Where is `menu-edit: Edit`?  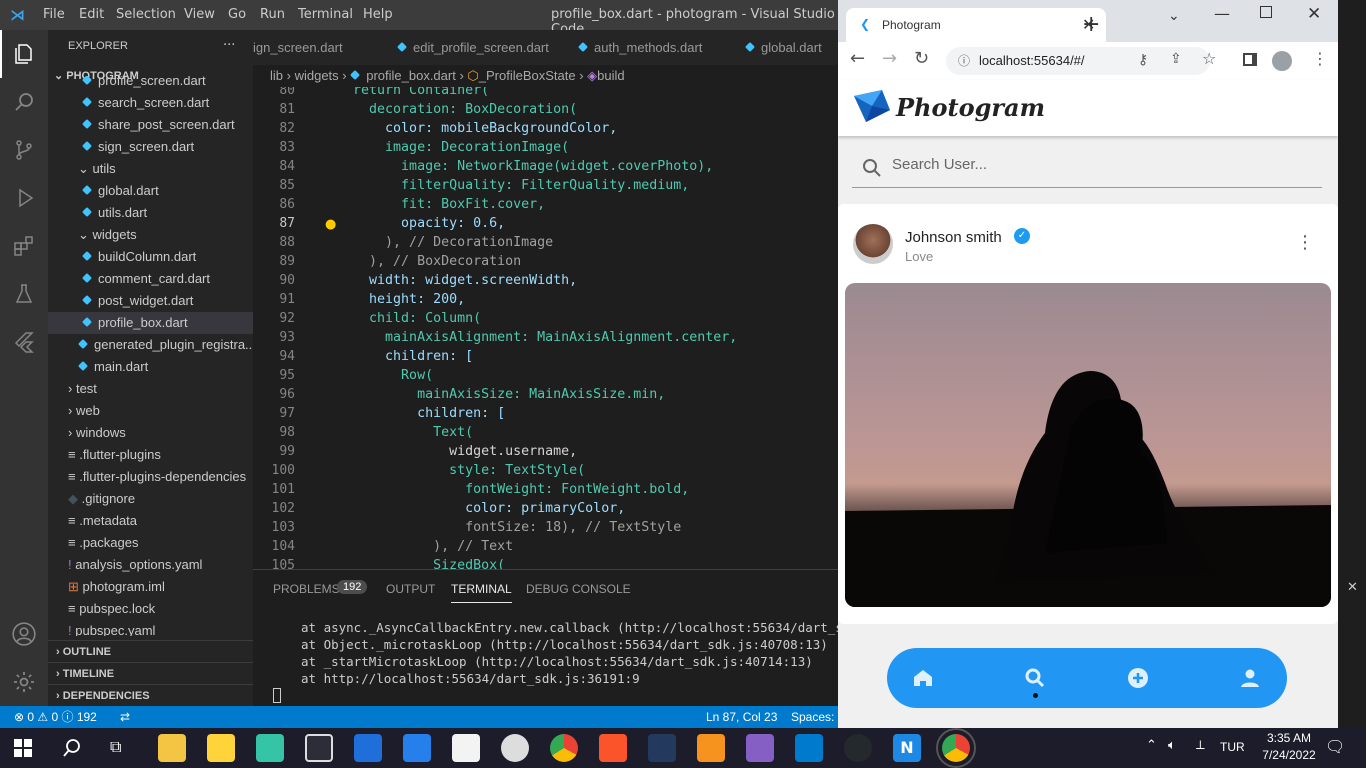
menu-edit: Edit is located at coordinates (91, 14).